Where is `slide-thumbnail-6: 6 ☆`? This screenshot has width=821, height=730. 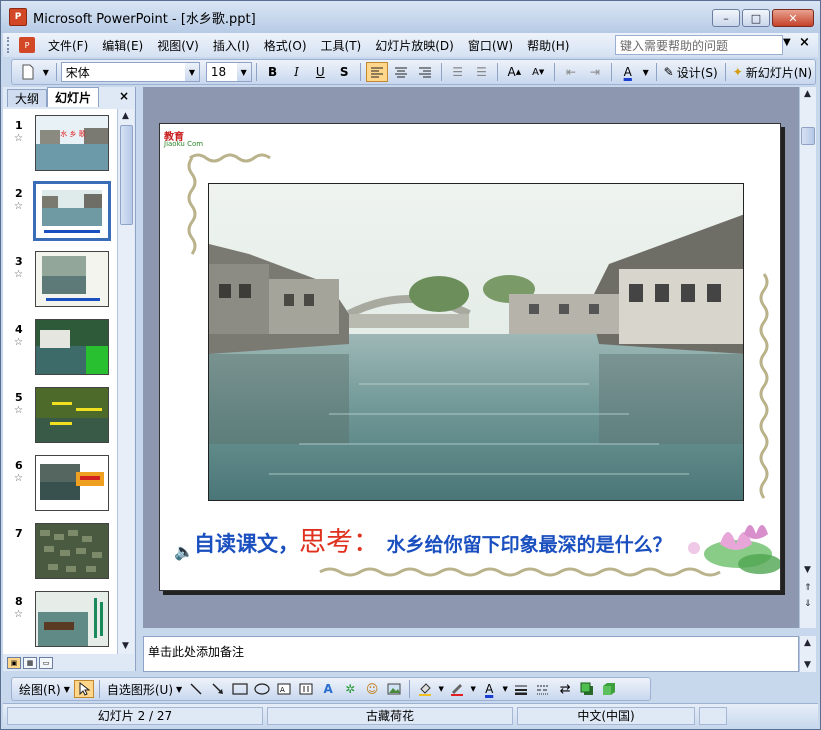 slide-thumbnail-6: 6 ☆ is located at coordinates (60, 484).